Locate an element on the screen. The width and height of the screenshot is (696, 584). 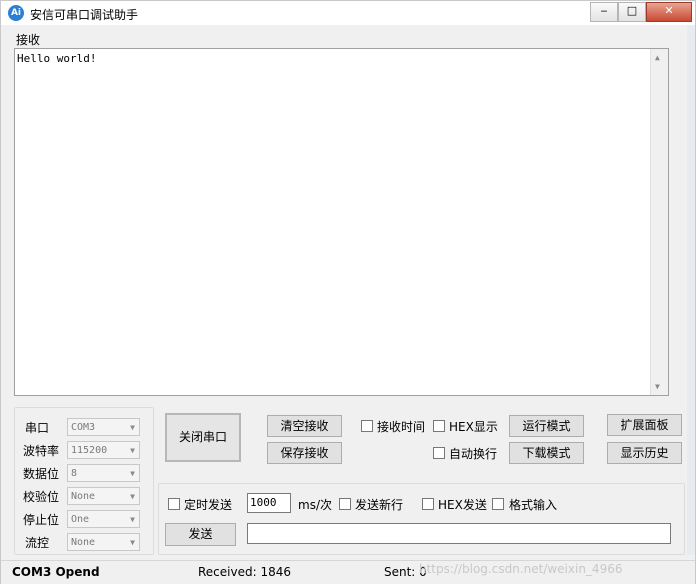
vertical-scrollbar: ▲ ▼ is located at coordinates (659, 222).